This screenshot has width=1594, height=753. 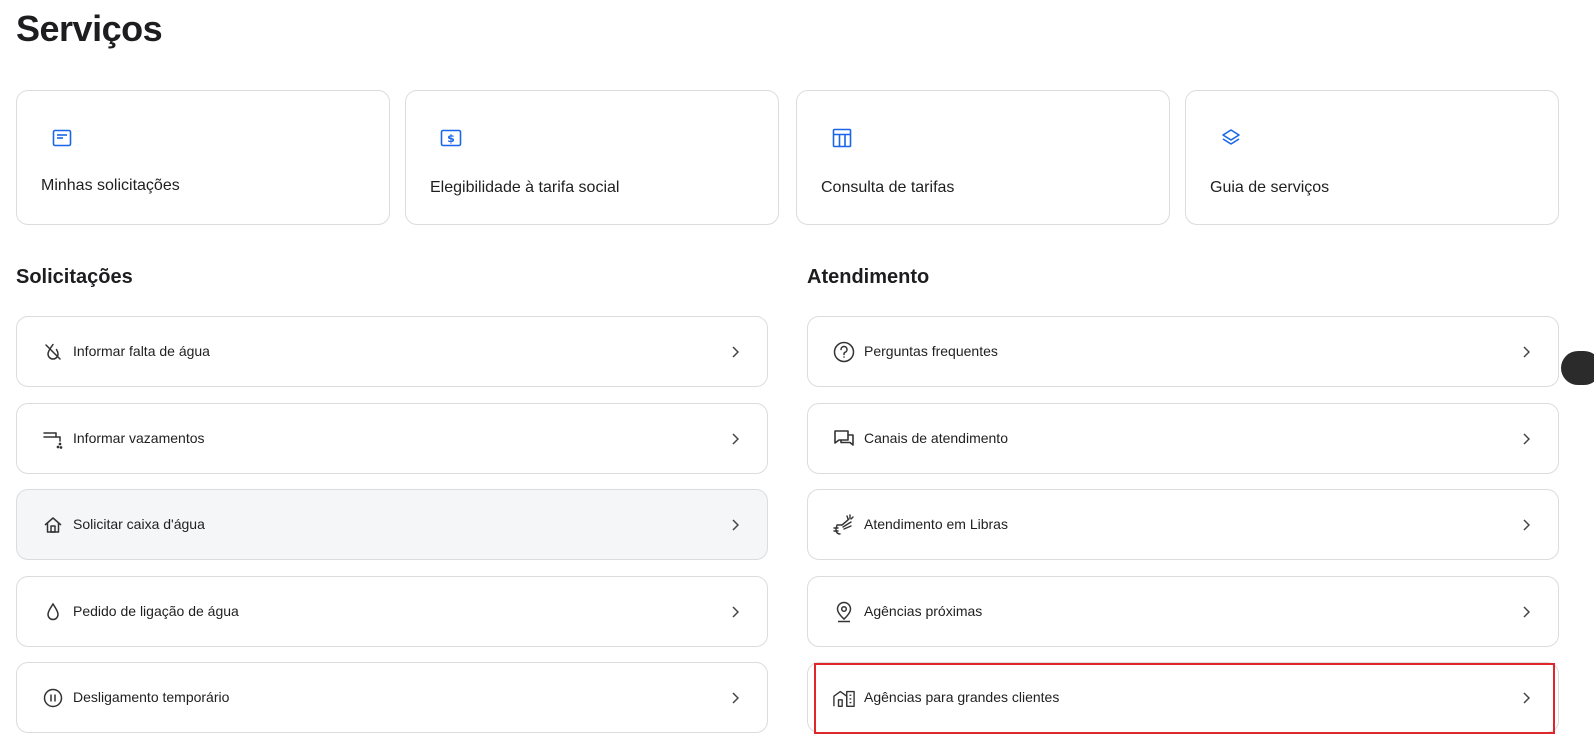 I want to click on building-icon, so click(x=844, y=698).